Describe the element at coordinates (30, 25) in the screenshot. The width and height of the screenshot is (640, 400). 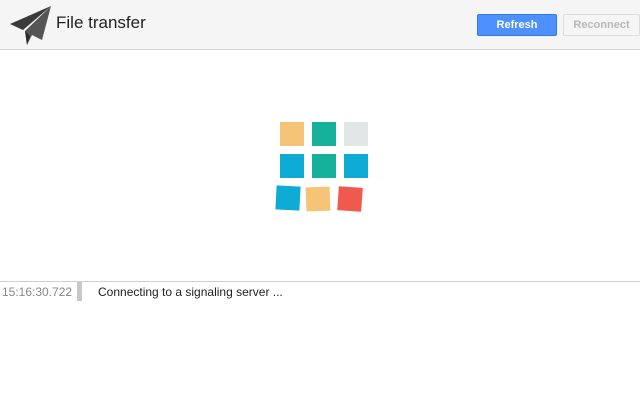
I see `paper-plane-icon` at that location.